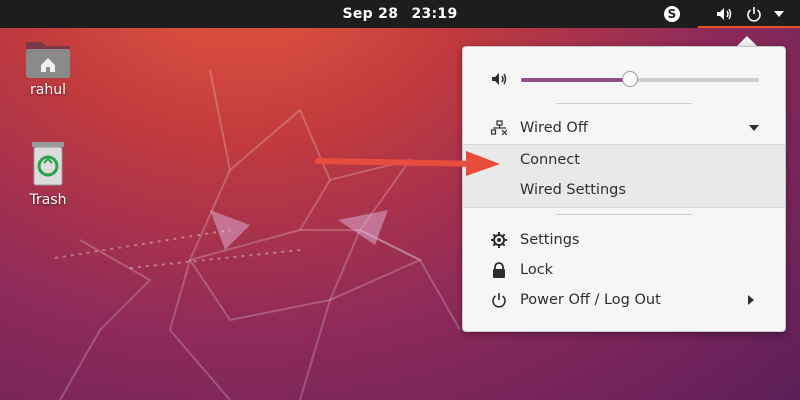  What do you see at coordinates (576, 80) in the screenshot?
I see `volume-slider-fill` at bounding box center [576, 80].